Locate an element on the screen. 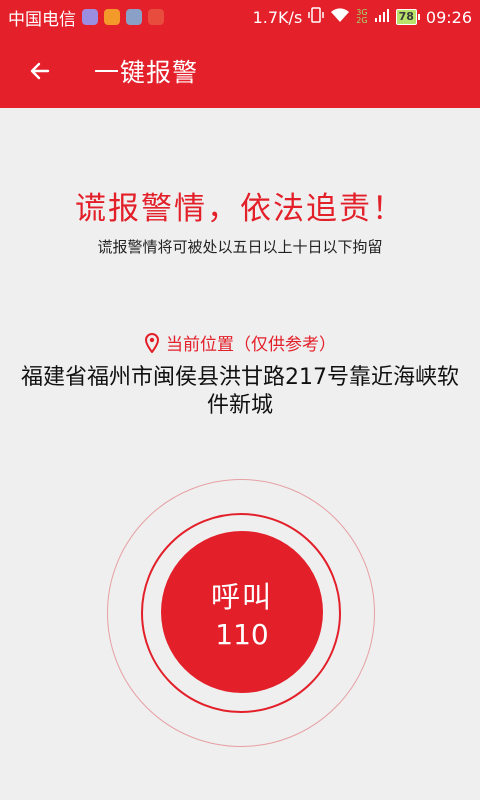 This screenshot has width=480, height=800. back-button is located at coordinates (40, 71).